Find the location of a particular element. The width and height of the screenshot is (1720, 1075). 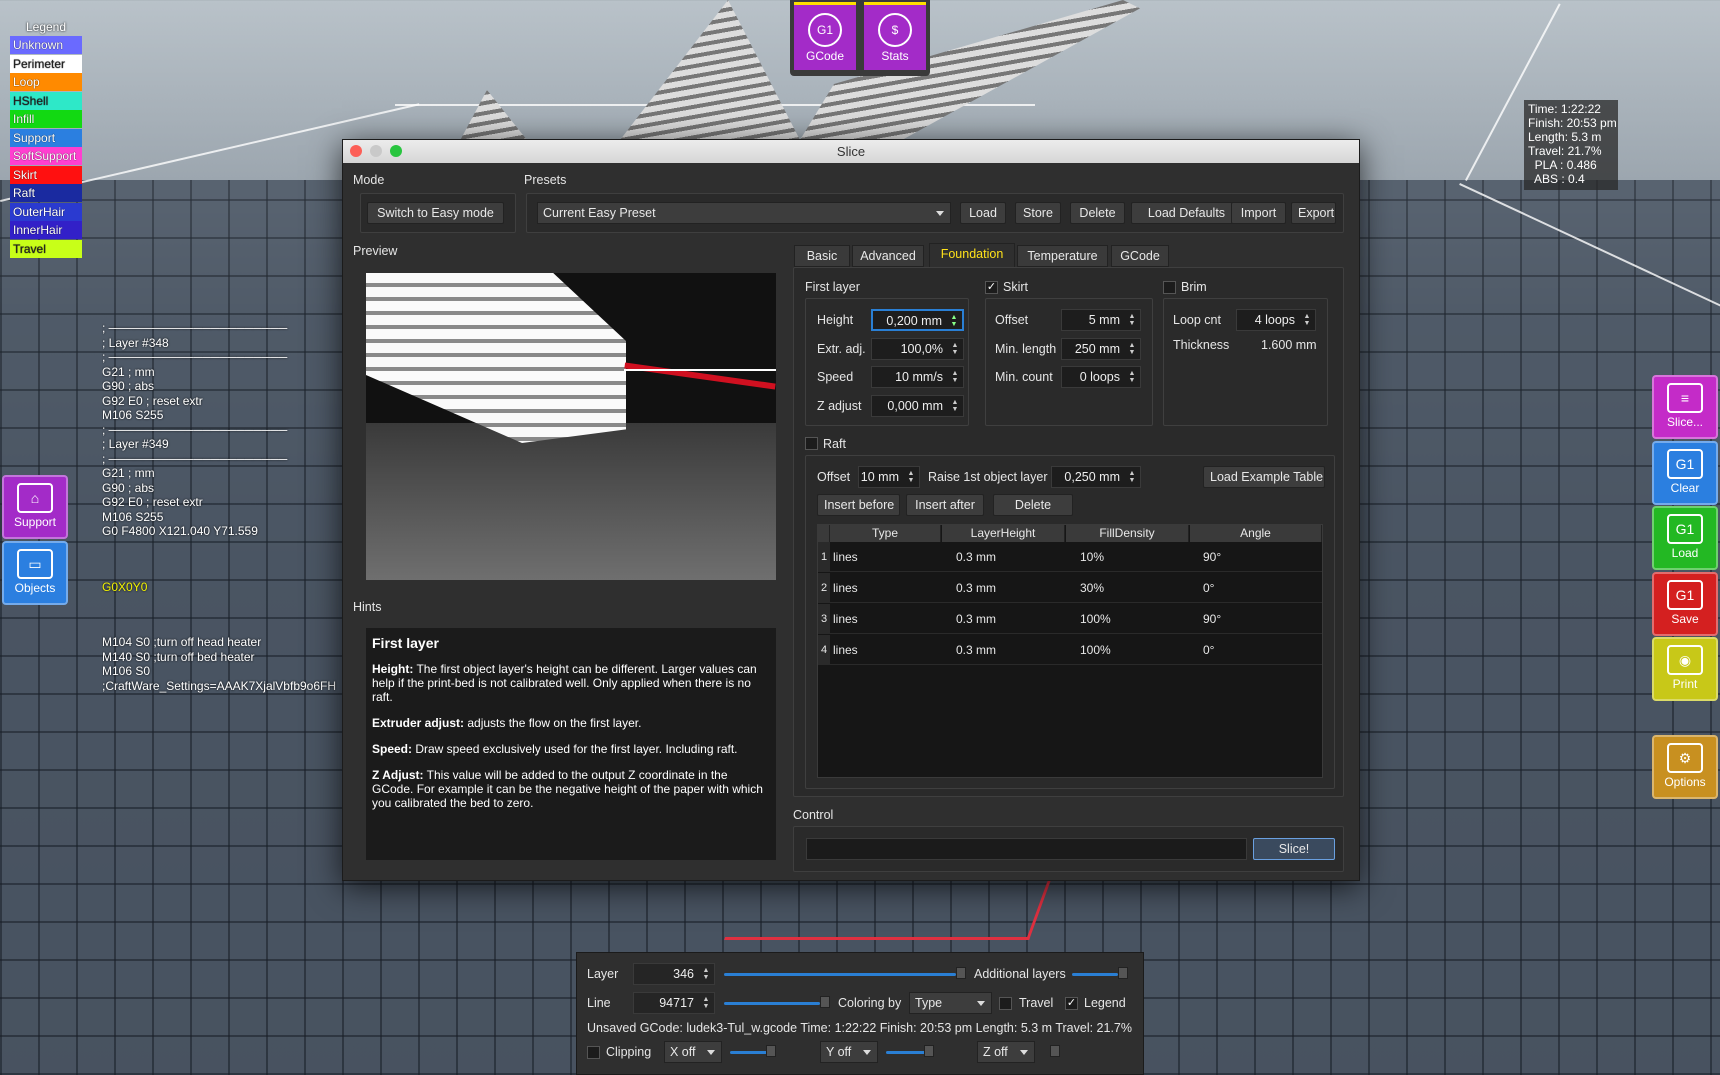

tab-temperature: Temperature is located at coordinates (1062, 256).